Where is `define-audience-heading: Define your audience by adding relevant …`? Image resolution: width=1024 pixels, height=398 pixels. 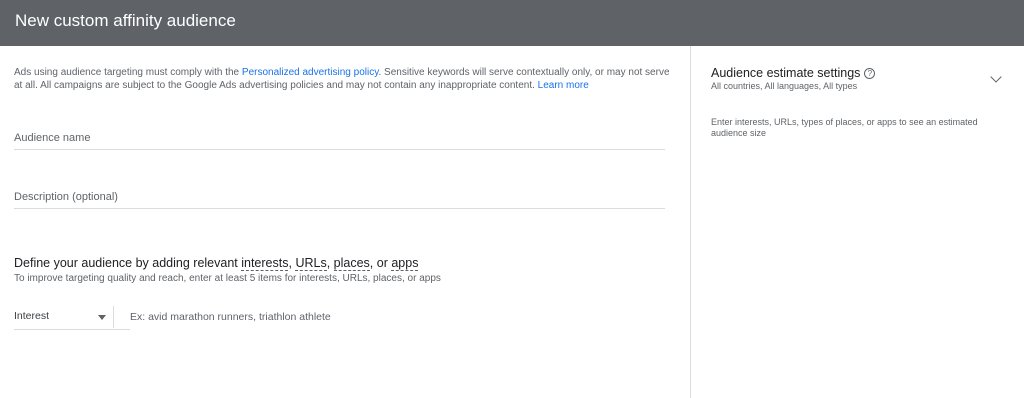 define-audience-heading: Define your audience by adding relevant … is located at coordinates (216, 263).